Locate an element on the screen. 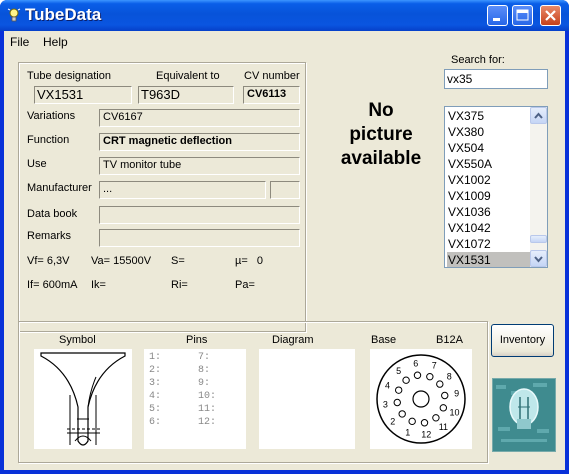 The image size is (569, 474). no-picture-line2: picture is located at coordinates (381, 134).